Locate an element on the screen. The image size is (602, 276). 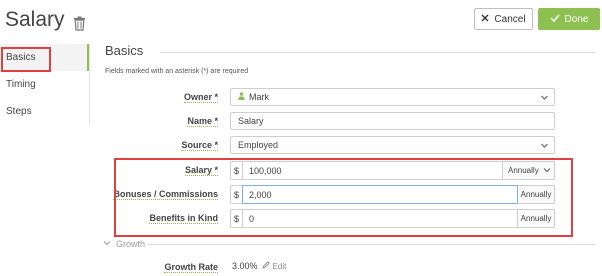
section-title: Basics is located at coordinates (124, 50).